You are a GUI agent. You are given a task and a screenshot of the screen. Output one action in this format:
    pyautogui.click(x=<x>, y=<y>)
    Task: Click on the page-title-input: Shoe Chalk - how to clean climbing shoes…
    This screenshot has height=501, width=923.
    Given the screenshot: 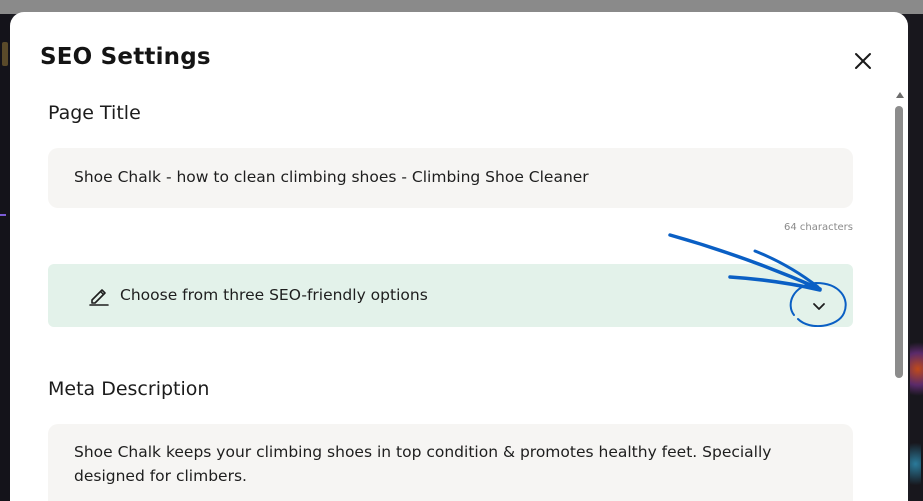 What is the action you would take?
    pyautogui.click(x=450, y=178)
    